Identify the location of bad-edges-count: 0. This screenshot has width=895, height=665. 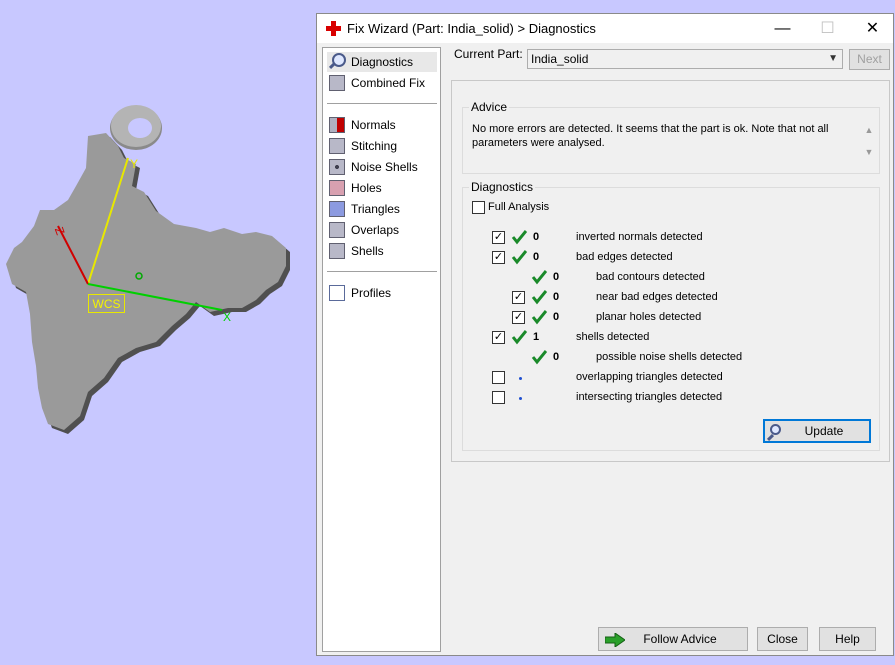
(536, 257).